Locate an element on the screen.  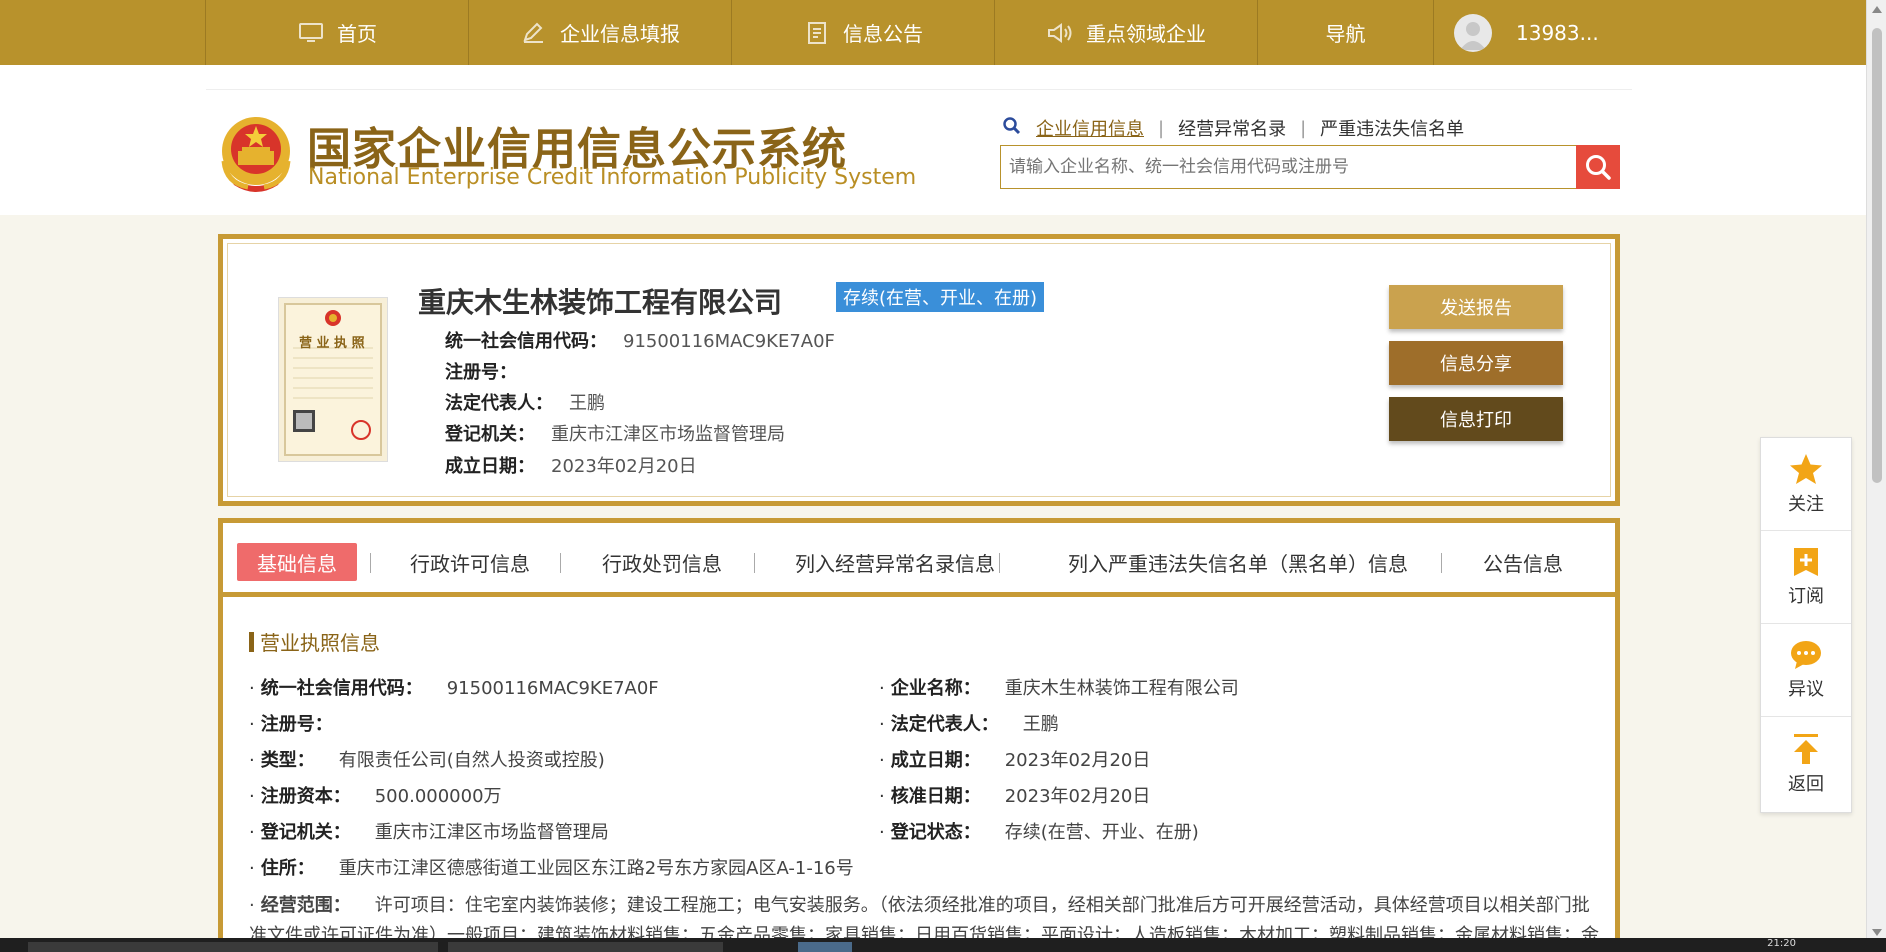
speaker-icon is located at coordinates (1060, 33).